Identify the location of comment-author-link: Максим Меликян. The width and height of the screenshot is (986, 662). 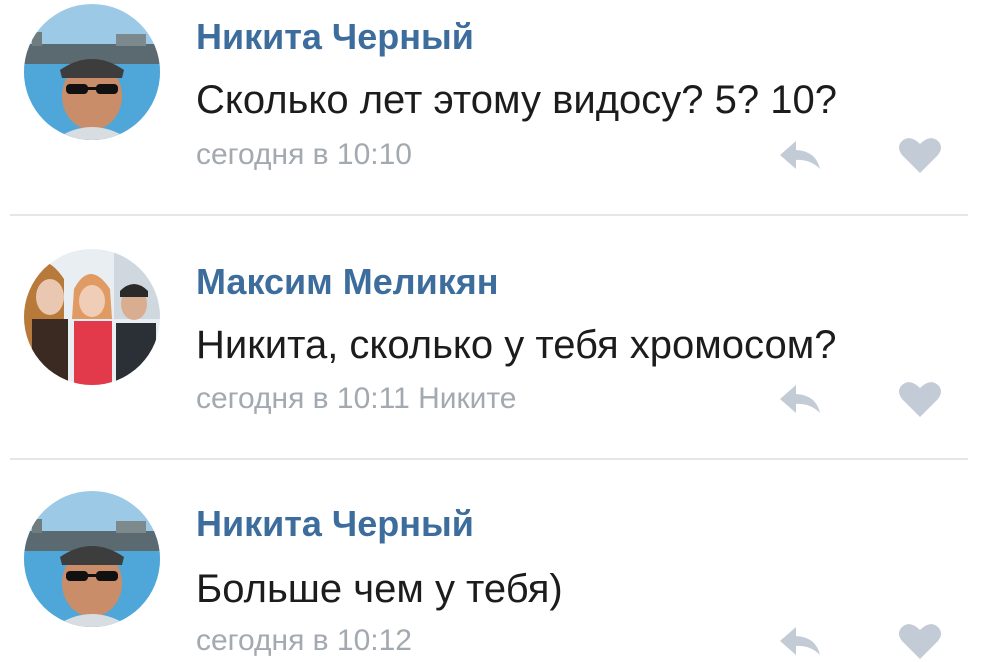
(347, 282).